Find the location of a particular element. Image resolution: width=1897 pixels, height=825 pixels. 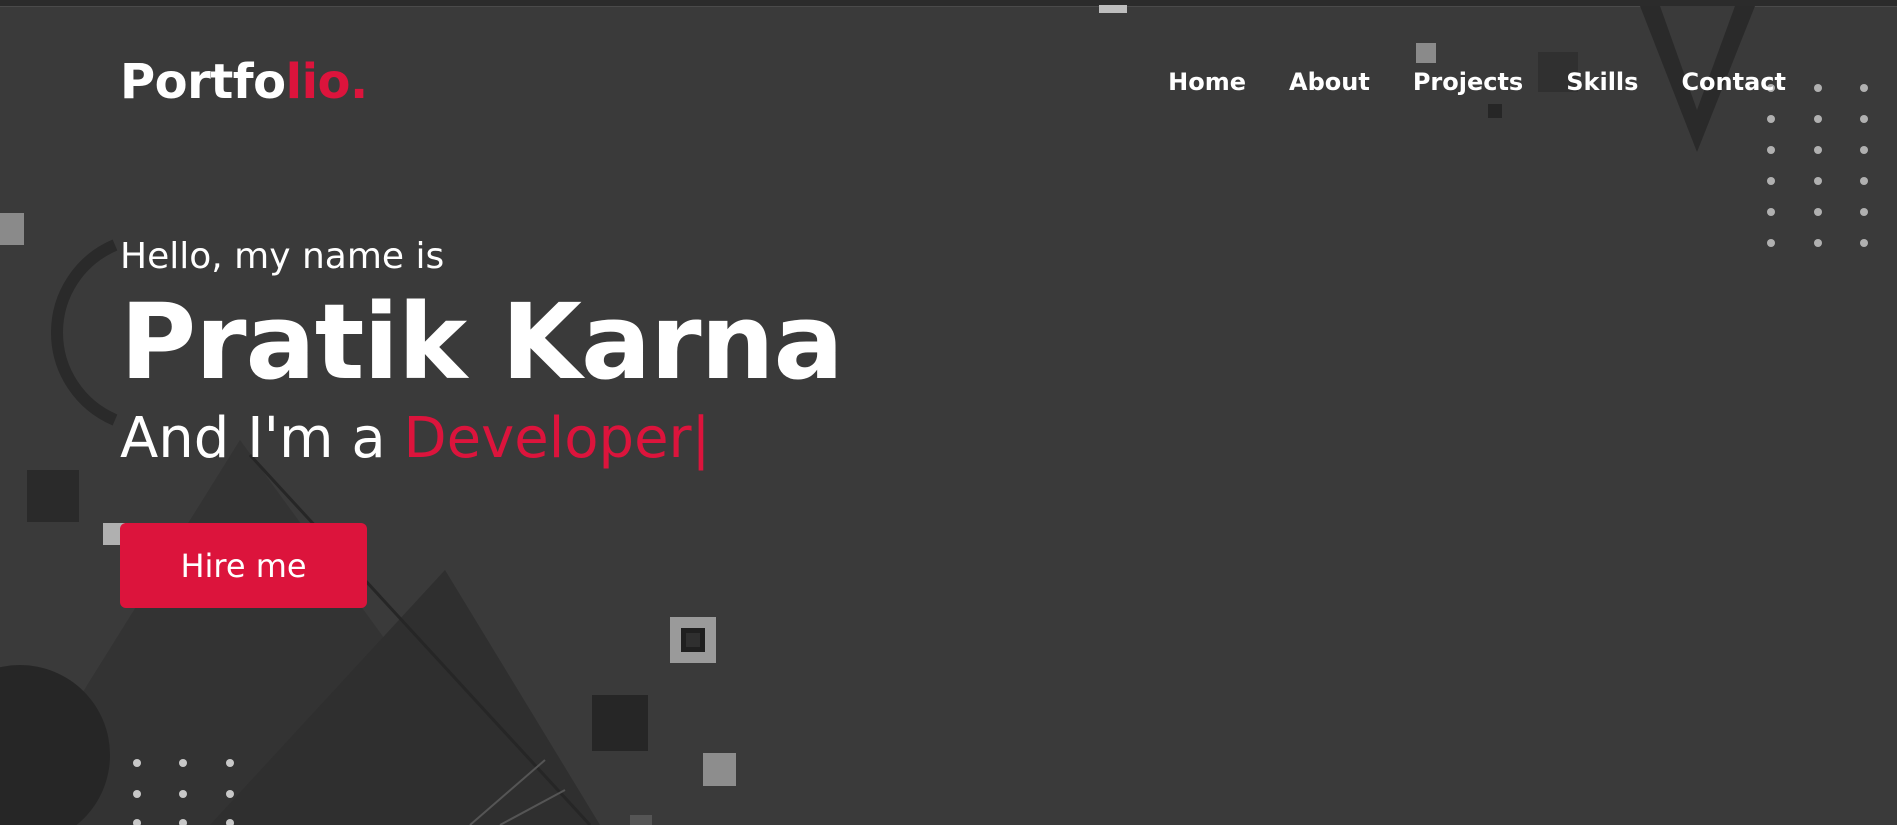

nav-home: Home is located at coordinates (1207, 82).